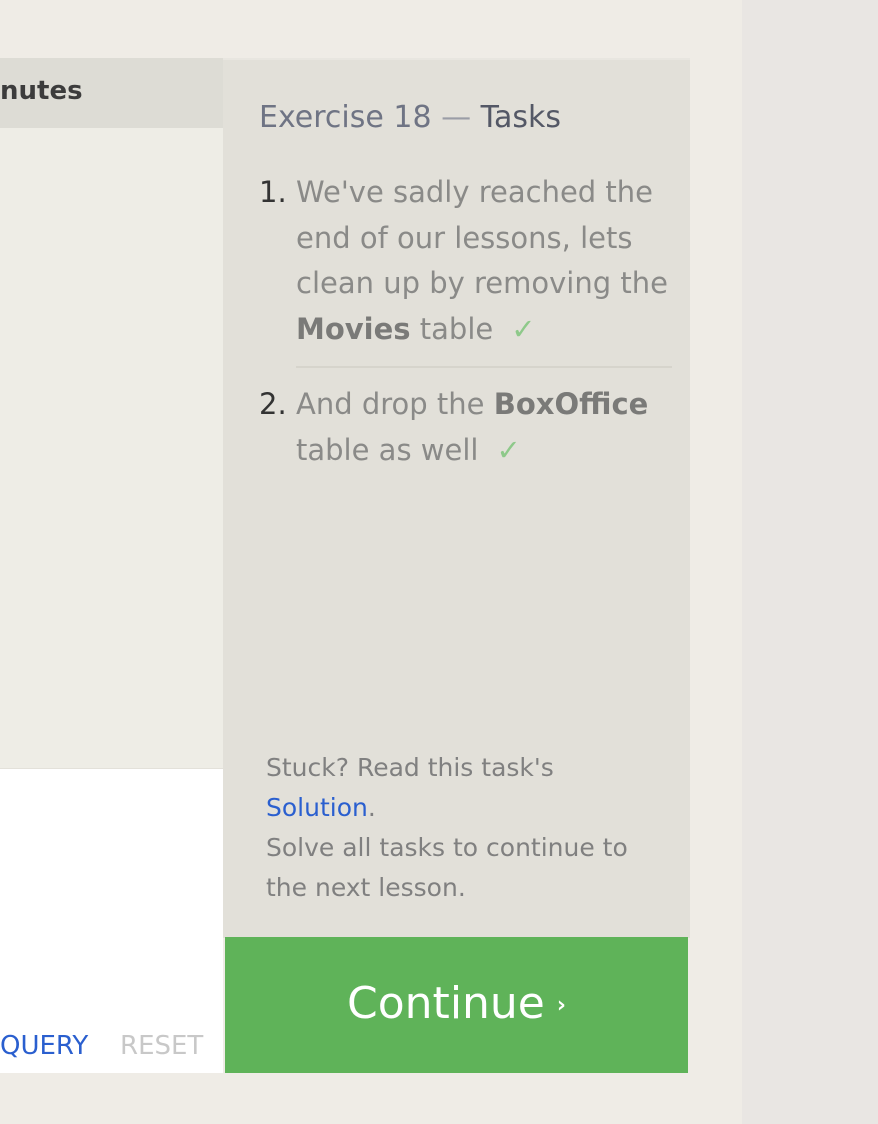 Image resolution: width=878 pixels, height=1124 pixels. What do you see at coordinates (161, 1046) in the screenshot?
I see `reset-button: RESET` at bounding box center [161, 1046].